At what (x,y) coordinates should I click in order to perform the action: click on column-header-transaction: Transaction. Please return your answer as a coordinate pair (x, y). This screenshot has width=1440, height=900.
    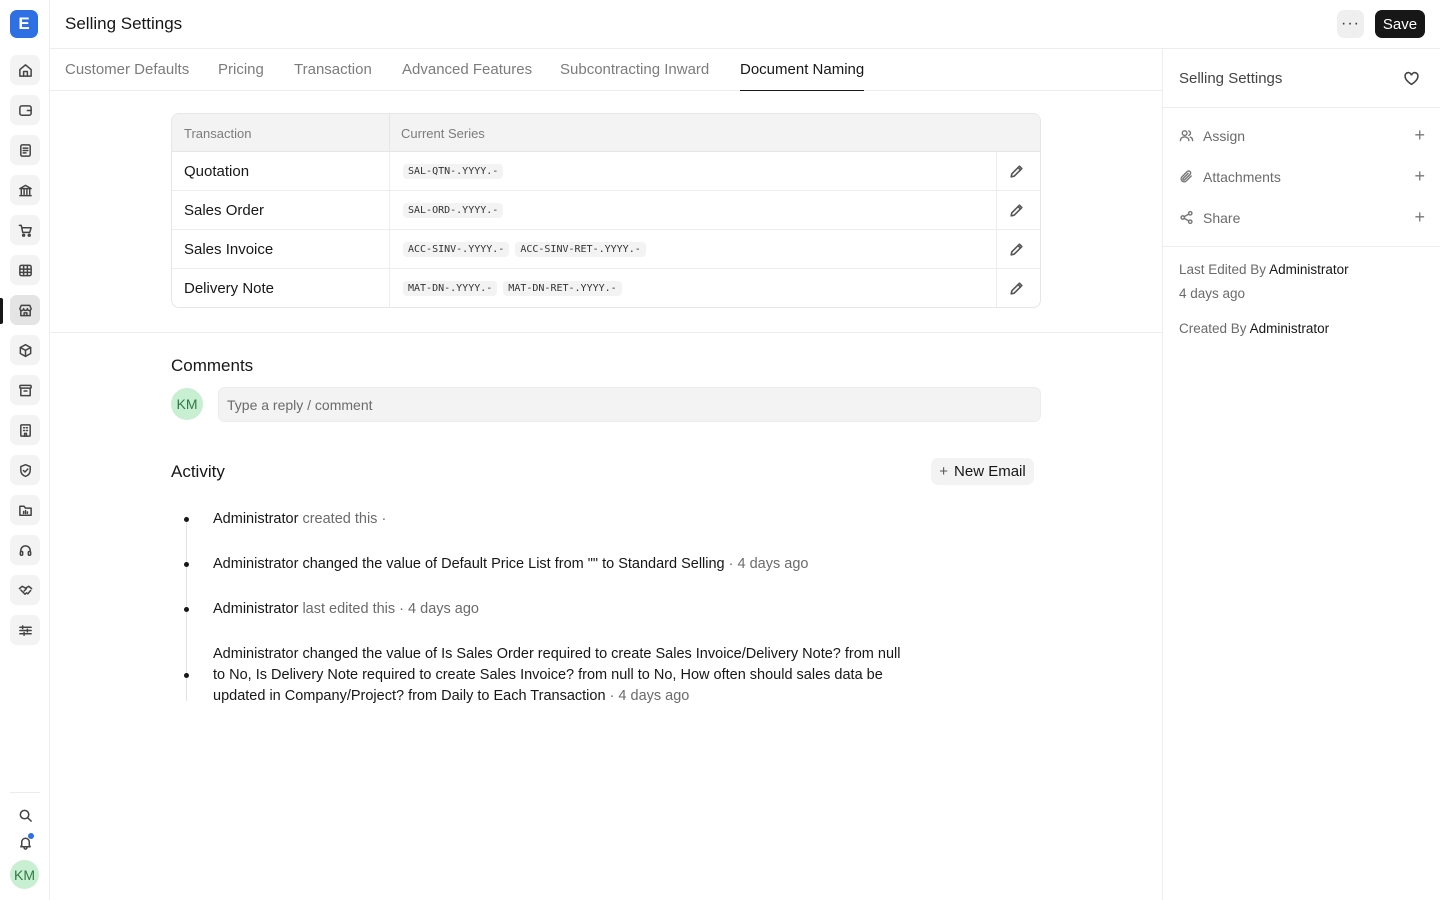
    Looking at the image, I should click on (218, 133).